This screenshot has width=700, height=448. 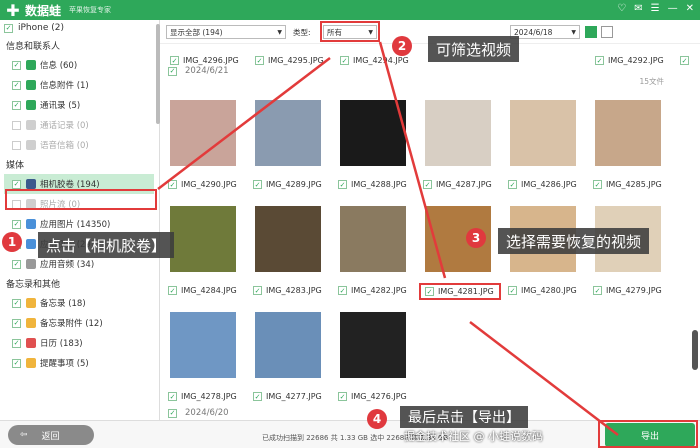 I want to click on next-date-group-header: ✓ 2024/6/20, so click(x=198, y=413).